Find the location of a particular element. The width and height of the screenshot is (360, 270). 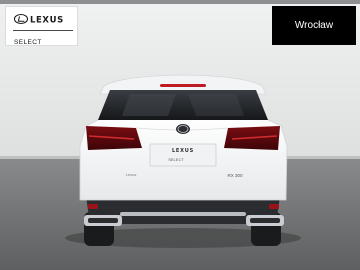

trunk-badge: LEXUS is located at coordinates (183, 151).